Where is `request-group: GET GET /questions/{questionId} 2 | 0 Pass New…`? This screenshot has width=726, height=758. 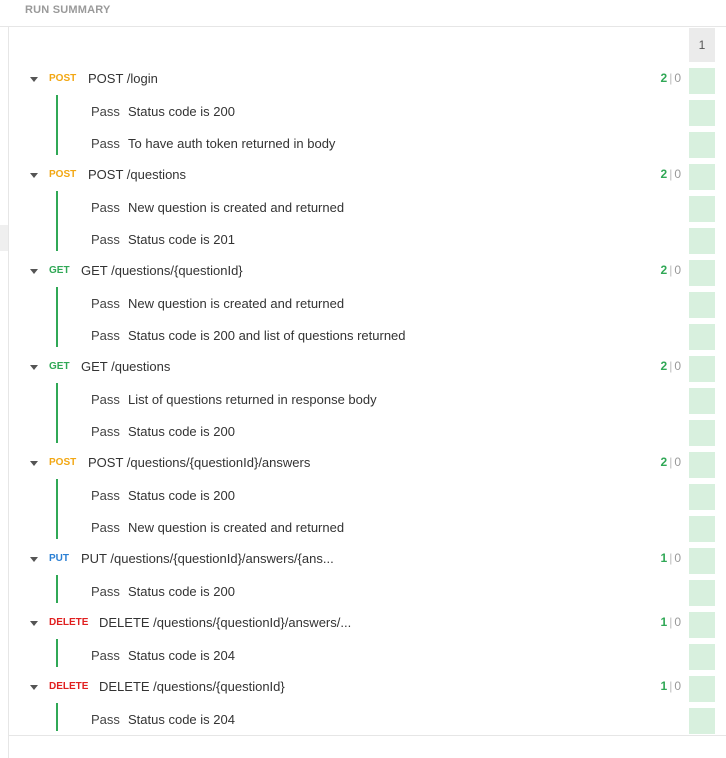
request-group: GET GET /questions/{questionId} 2 | 0 Pass New… is located at coordinates (354, 303).